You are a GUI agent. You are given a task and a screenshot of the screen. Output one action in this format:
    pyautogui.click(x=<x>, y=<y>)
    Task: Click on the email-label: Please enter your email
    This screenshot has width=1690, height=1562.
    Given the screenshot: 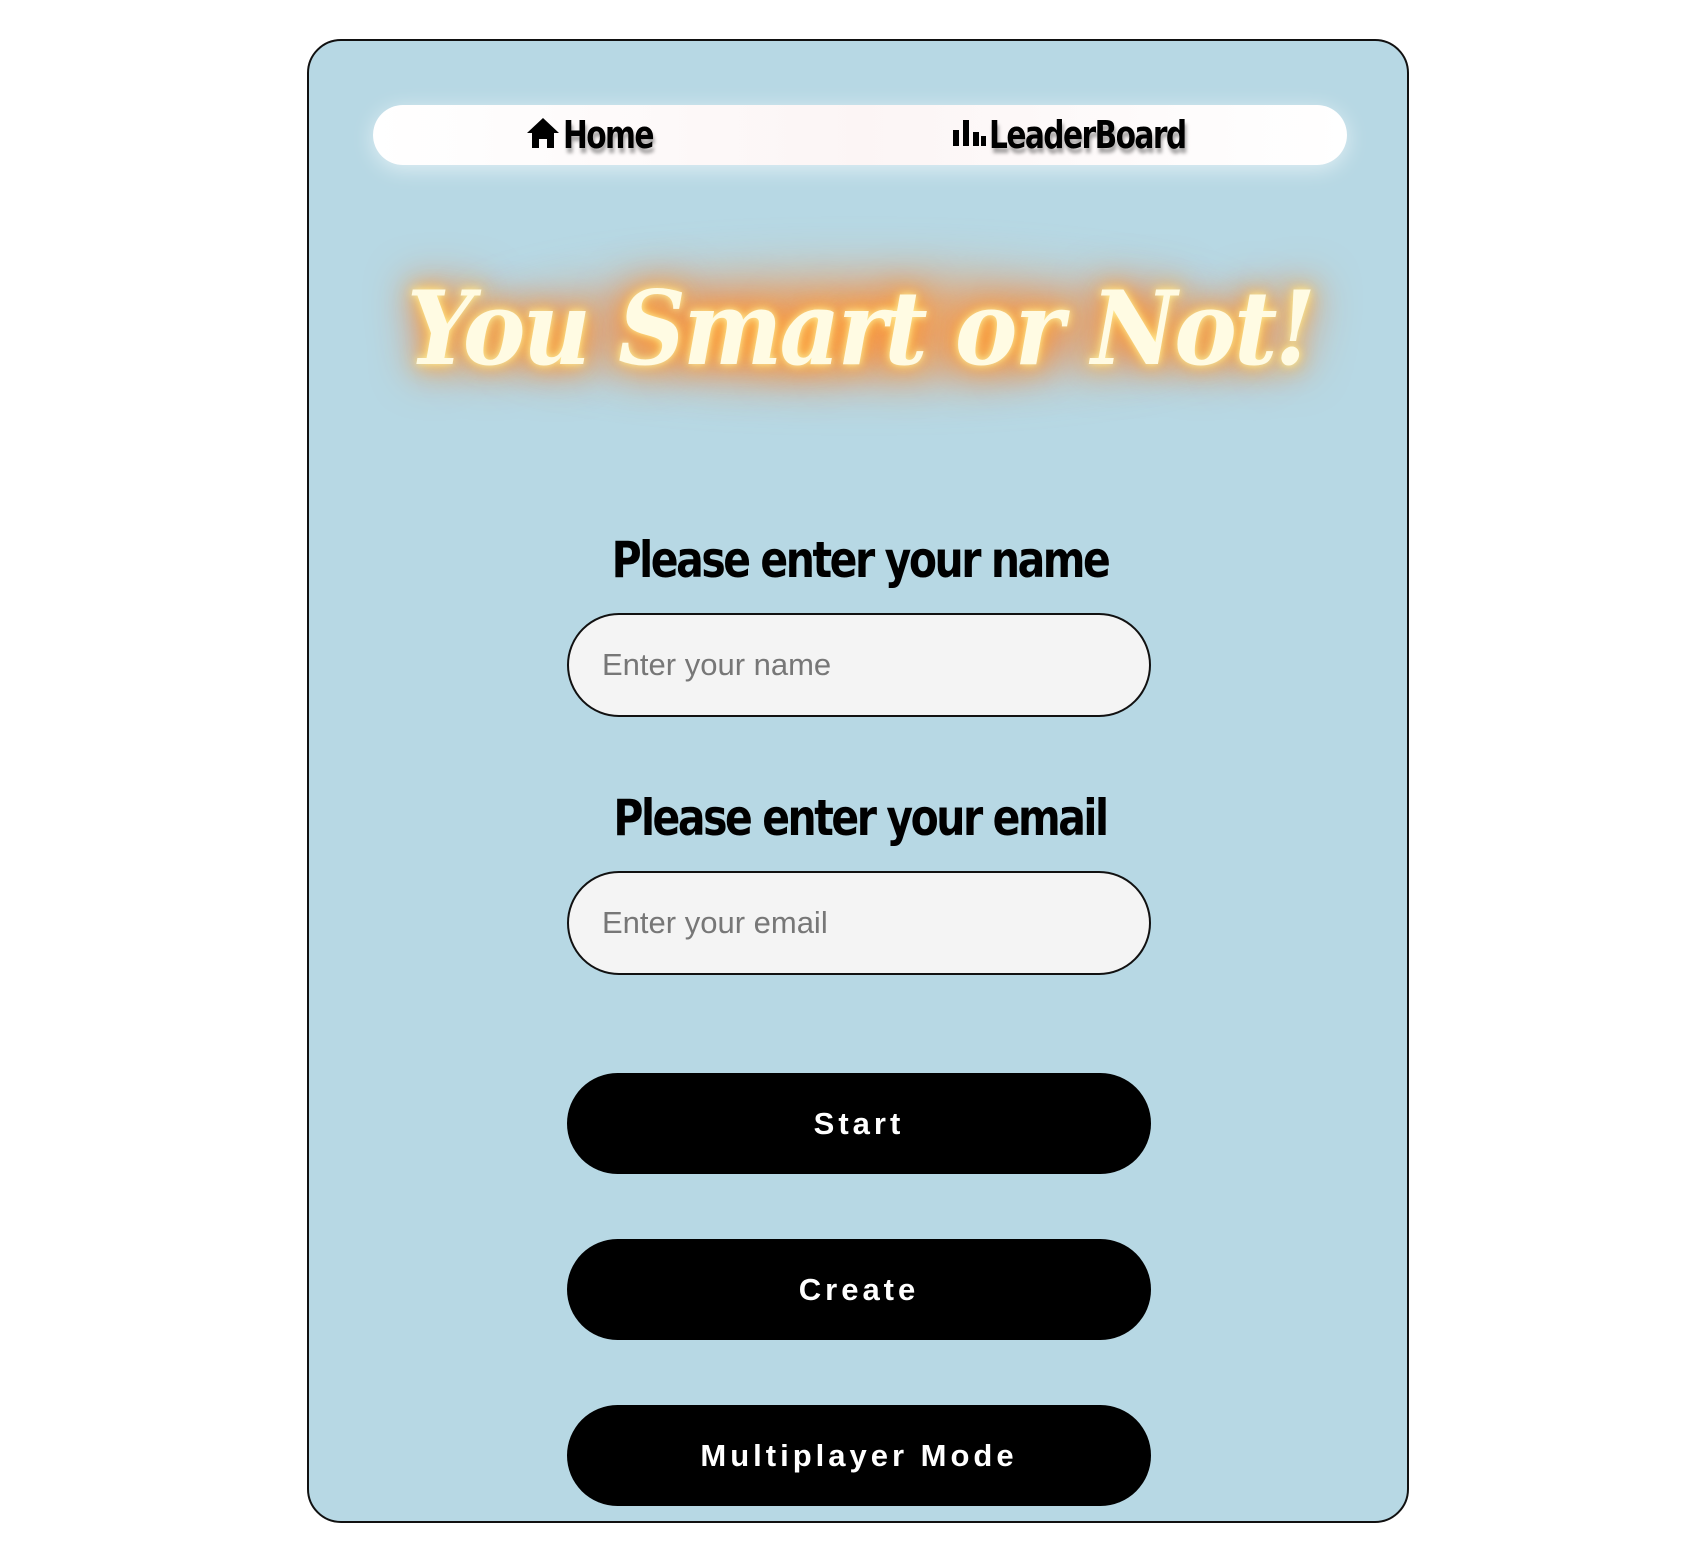 What is the action you would take?
    pyautogui.click(x=861, y=818)
    